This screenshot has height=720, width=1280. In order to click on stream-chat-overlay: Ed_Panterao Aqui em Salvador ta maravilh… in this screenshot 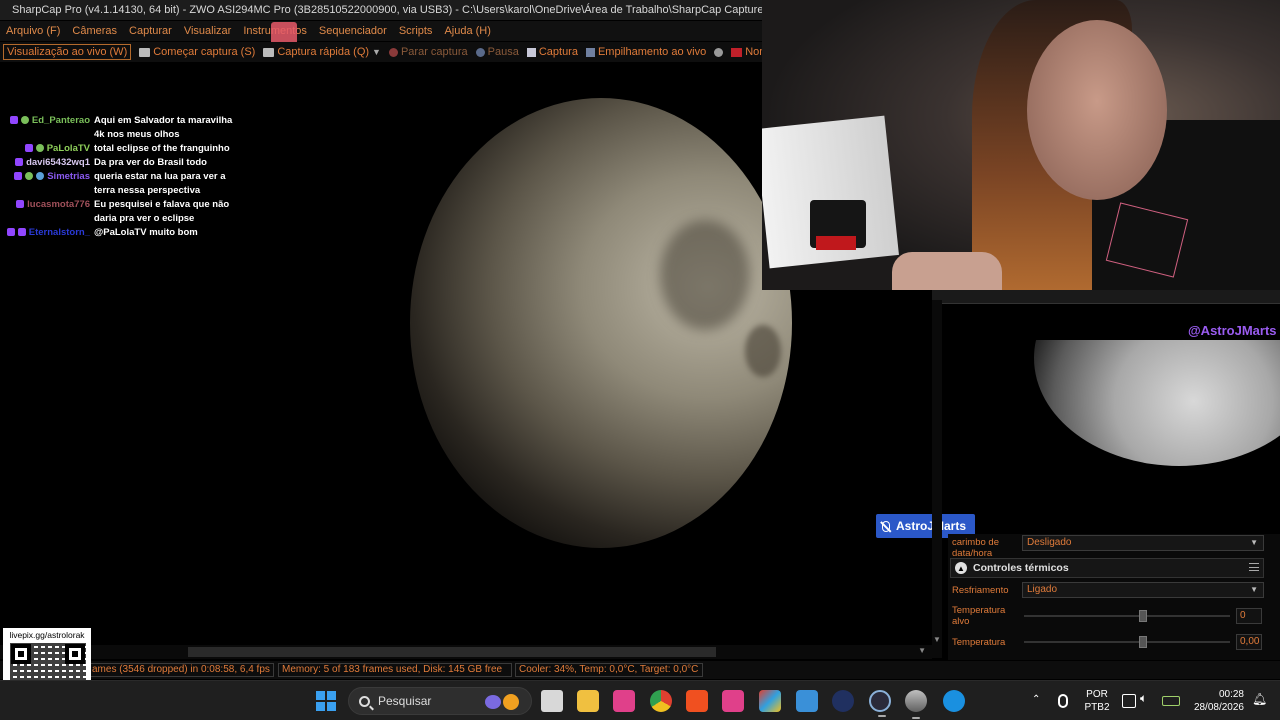, I will do `click(152, 177)`.